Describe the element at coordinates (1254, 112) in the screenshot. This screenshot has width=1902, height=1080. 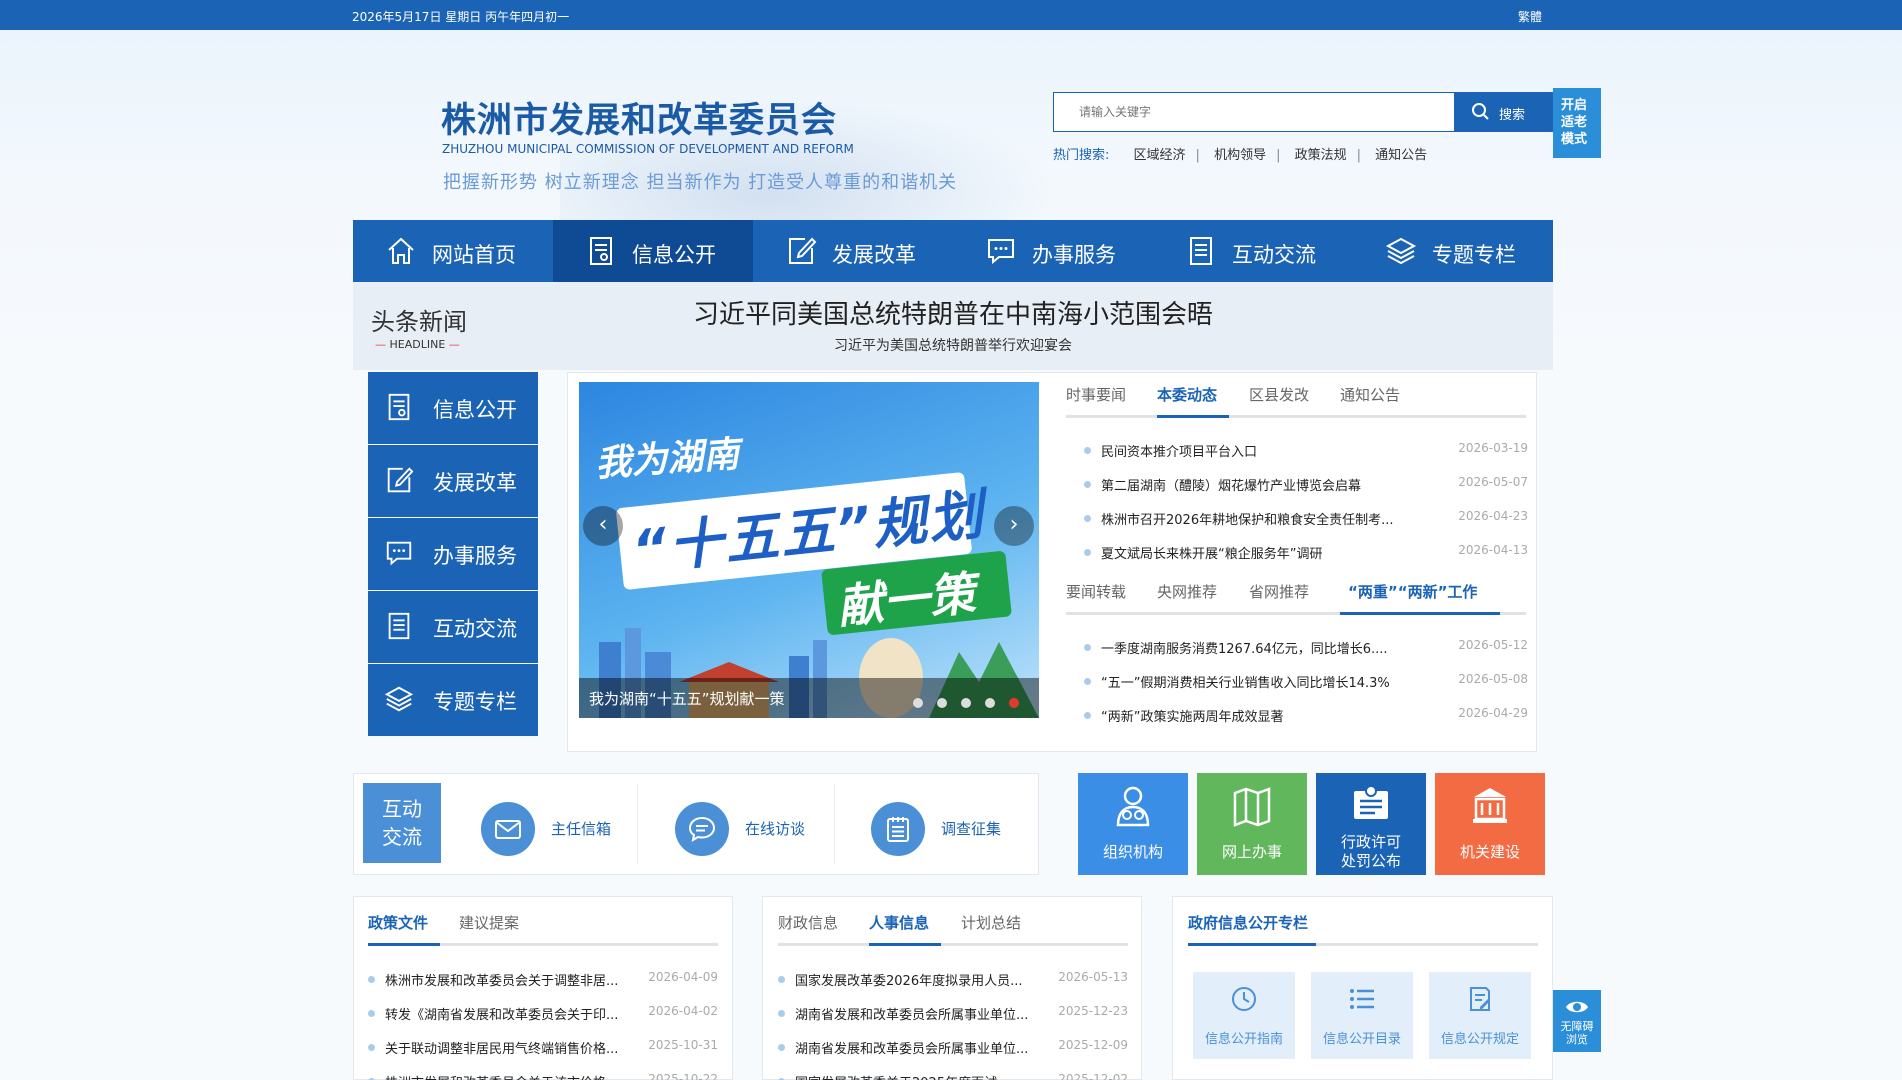
I see `search-input` at that location.